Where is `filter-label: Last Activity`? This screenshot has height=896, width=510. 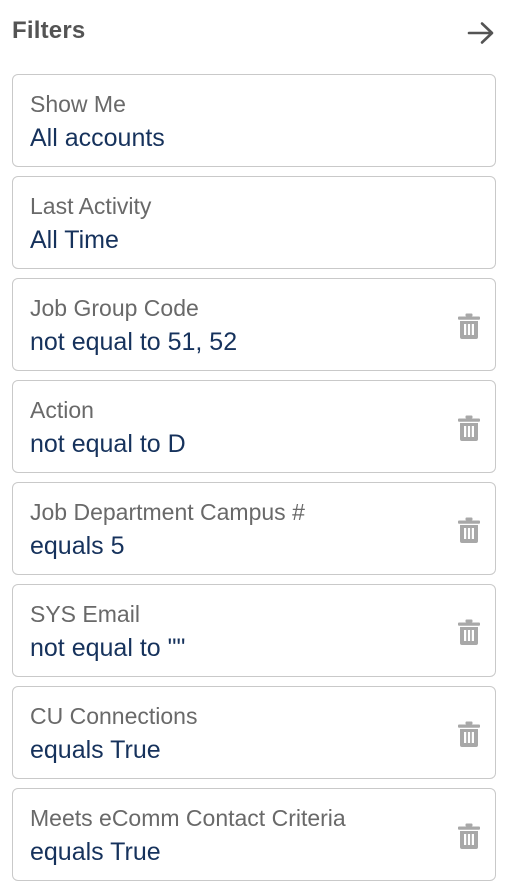 filter-label: Last Activity is located at coordinates (91, 206).